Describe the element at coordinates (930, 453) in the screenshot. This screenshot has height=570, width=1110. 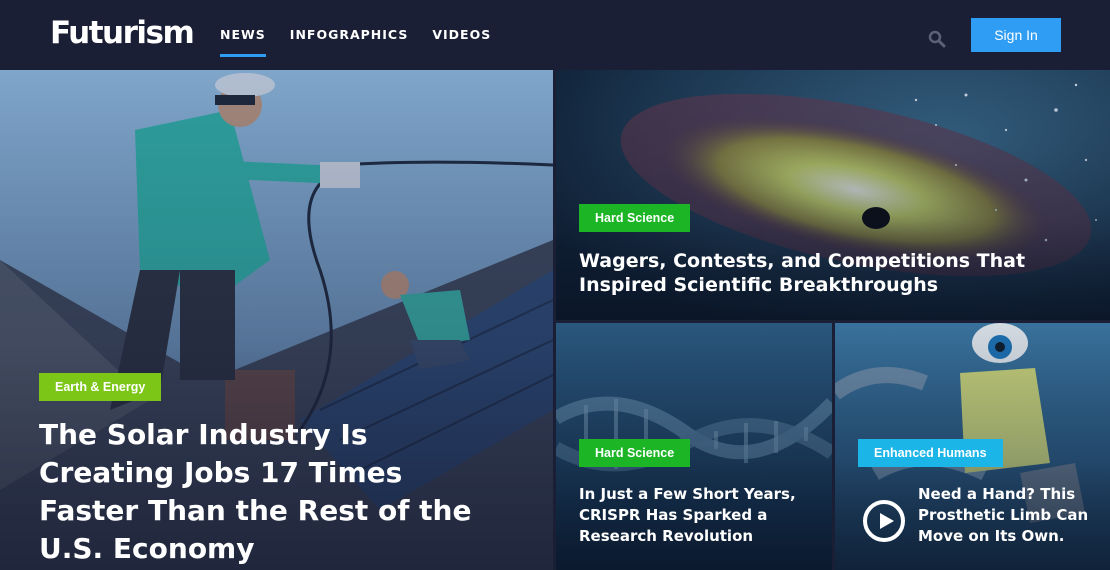
I see `category-badge: Enhanced Humans` at that location.